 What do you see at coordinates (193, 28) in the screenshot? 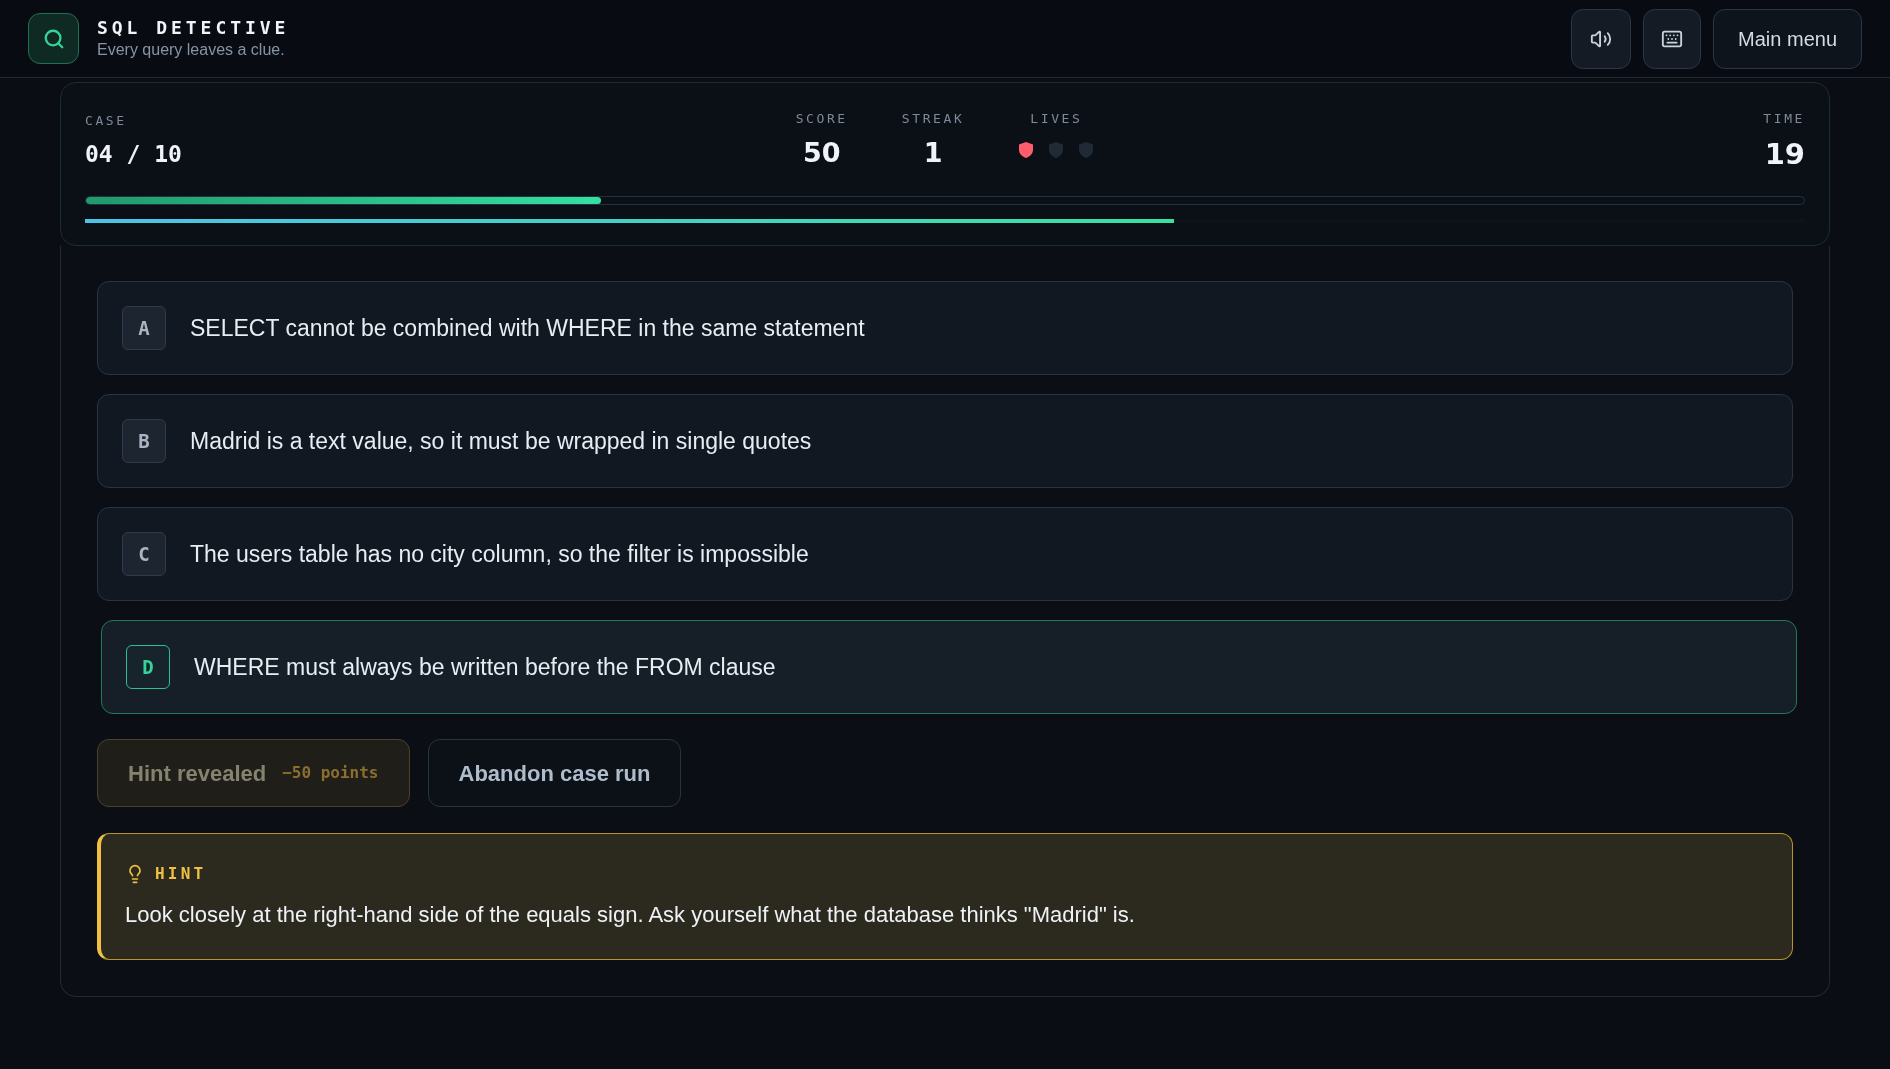
I see `app-title: SQL DETECTIVE` at bounding box center [193, 28].